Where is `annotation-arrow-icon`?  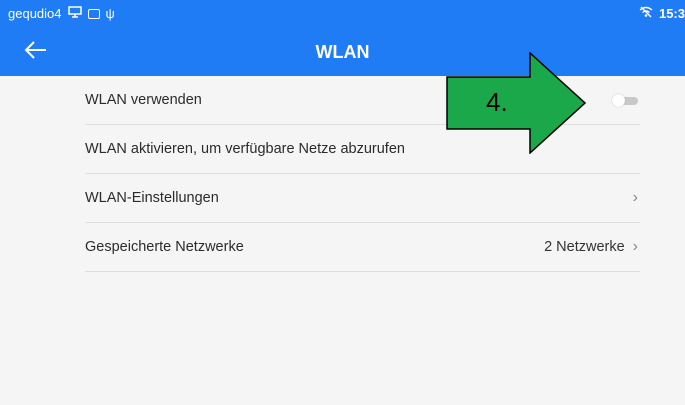
annotation-arrow-icon is located at coordinates (516, 103).